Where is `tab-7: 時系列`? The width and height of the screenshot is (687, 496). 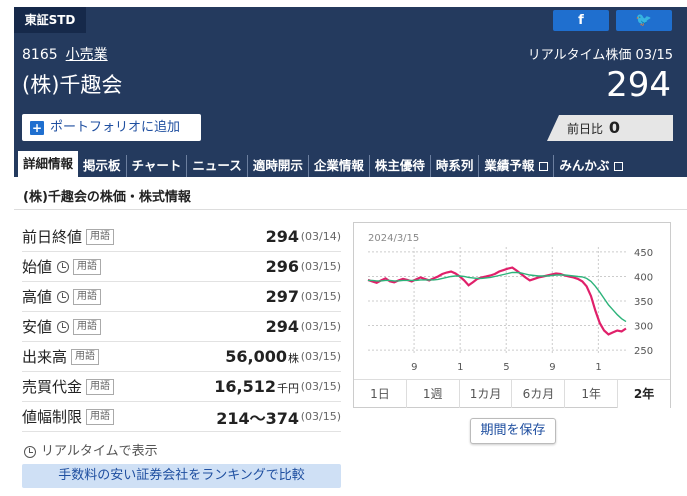
tab-7: 時系列 is located at coordinates (455, 166).